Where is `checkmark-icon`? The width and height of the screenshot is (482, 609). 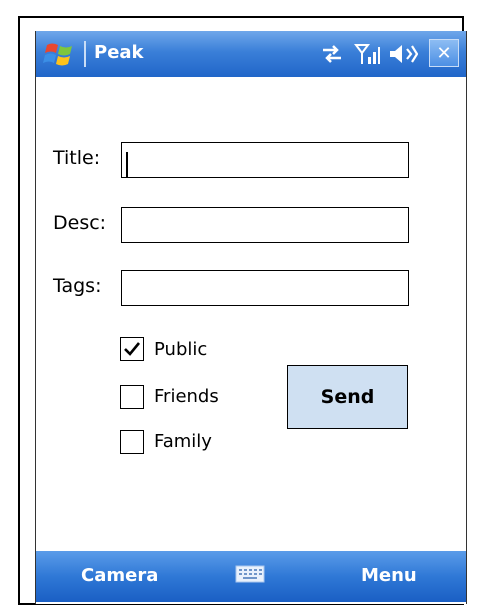 checkmark-icon is located at coordinates (132, 349).